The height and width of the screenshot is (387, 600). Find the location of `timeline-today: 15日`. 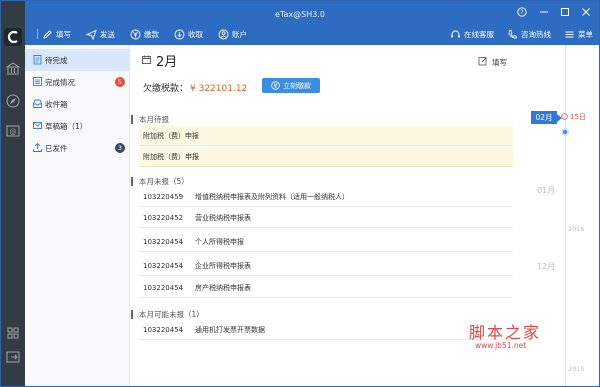

timeline-today: 15日 is located at coordinates (573, 117).